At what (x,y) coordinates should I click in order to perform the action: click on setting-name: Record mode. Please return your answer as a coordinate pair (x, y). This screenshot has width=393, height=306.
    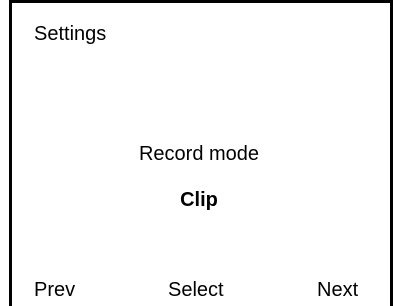
    Looking at the image, I should click on (199, 154).